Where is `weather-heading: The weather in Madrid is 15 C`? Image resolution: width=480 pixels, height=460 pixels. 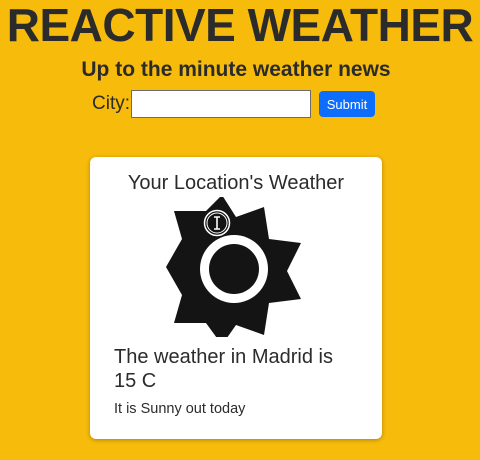
weather-heading: The weather in Madrid is 15 C is located at coordinates (239, 369).